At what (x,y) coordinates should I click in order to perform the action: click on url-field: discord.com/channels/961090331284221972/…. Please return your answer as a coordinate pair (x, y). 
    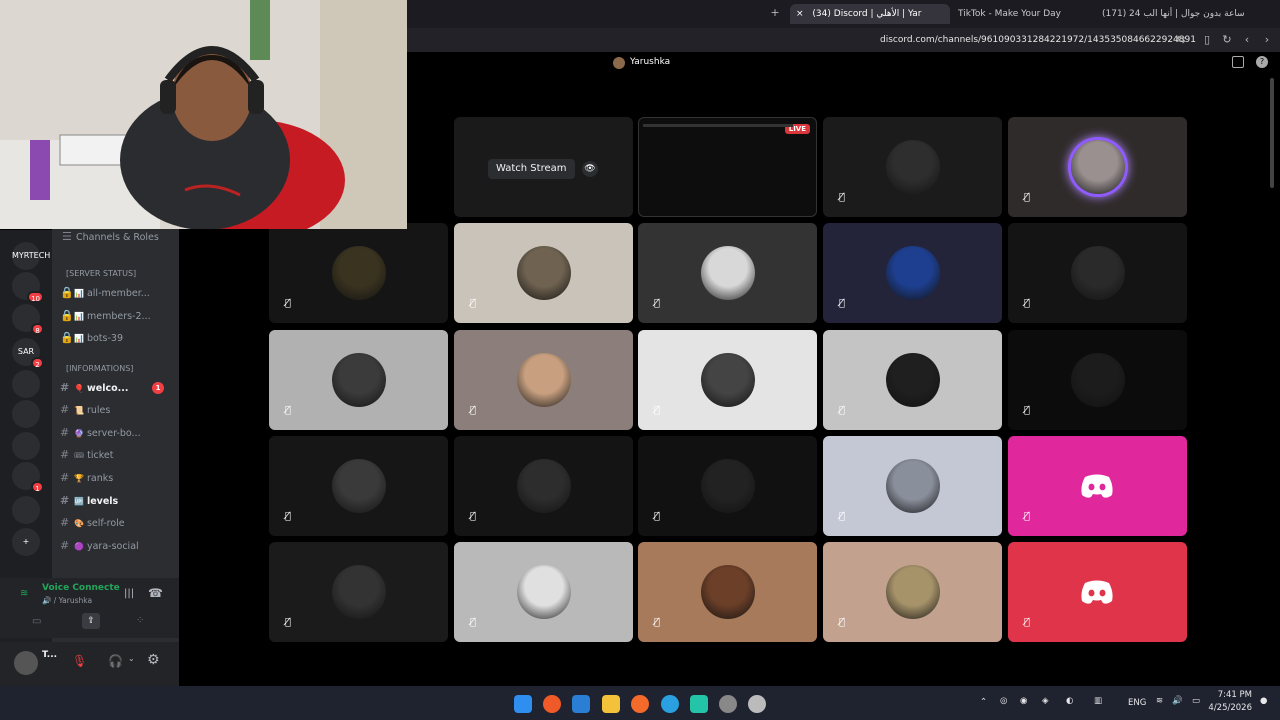
    Looking at the image, I should click on (1038, 40).